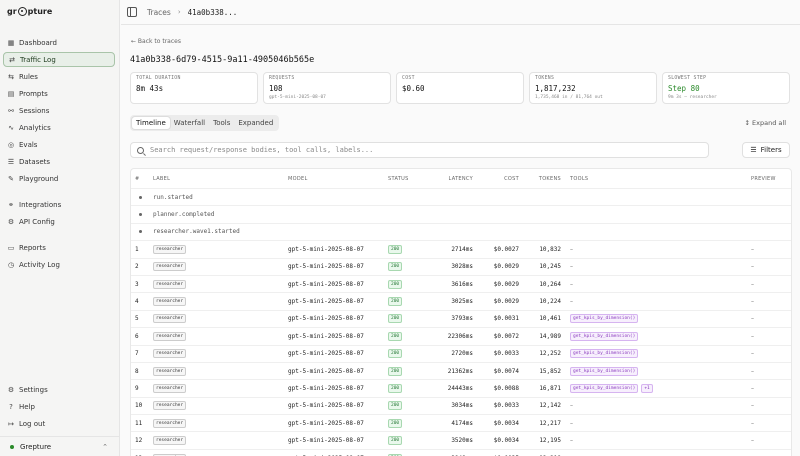 Image resolution: width=800 pixels, height=456 pixels. I want to click on sidebar-toggle-icon, so click(132, 12).